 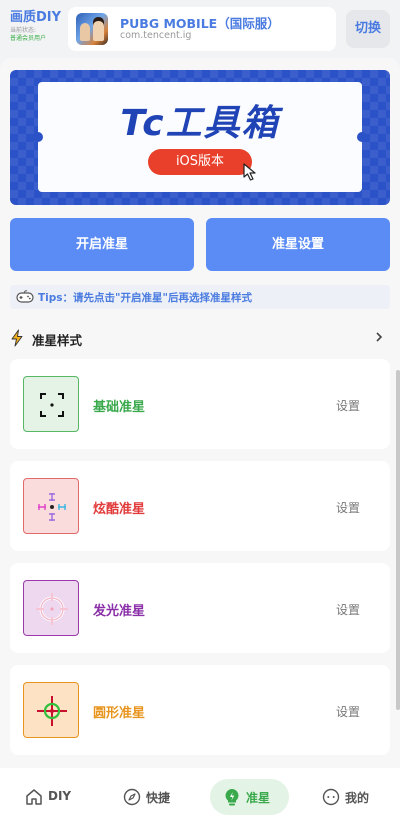 What do you see at coordinates (331, 797) in the screenshot?
I see `face-icon` at bounding box center [331, 797].